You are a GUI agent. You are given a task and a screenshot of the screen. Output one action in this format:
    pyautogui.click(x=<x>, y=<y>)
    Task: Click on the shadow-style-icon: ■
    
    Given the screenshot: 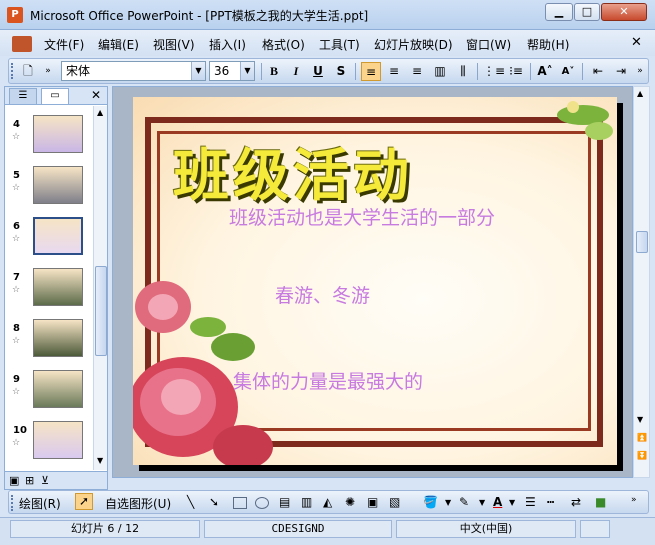 What is the action you would take?
    pyautogui.click(x=600, y=502)
    